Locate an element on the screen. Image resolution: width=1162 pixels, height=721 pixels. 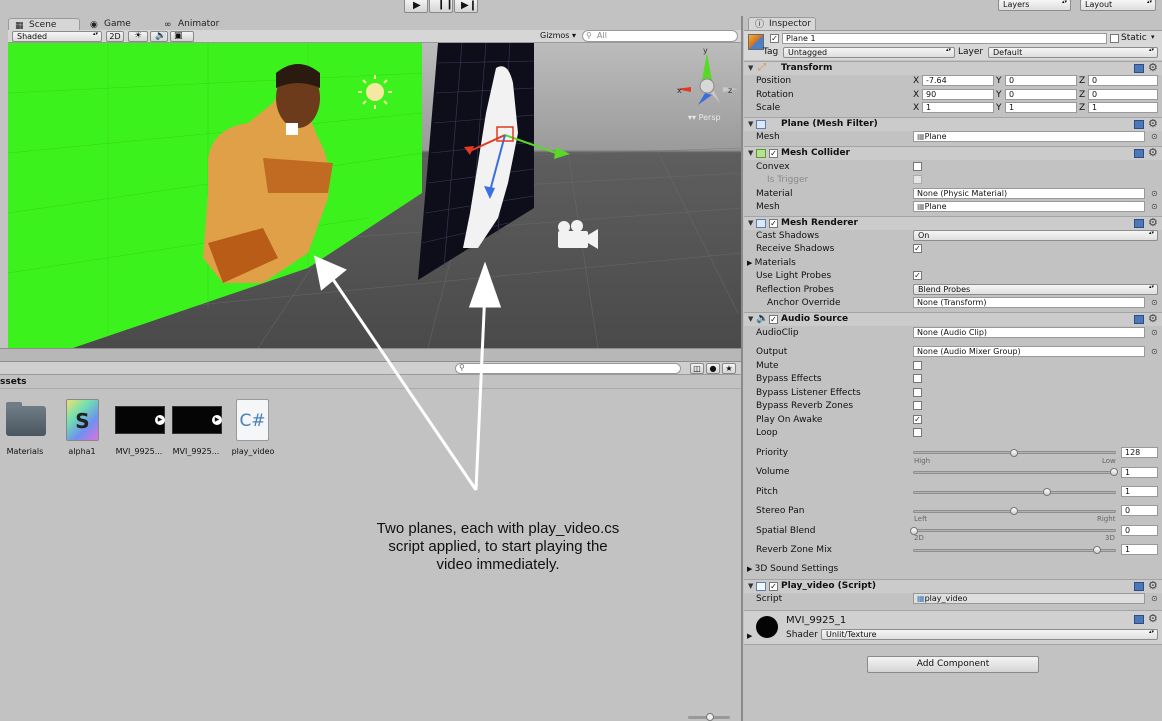
audio-source-header: ▼ 🔈 ✓ Audio Source ⚙ is located at coordinates (953, 319).